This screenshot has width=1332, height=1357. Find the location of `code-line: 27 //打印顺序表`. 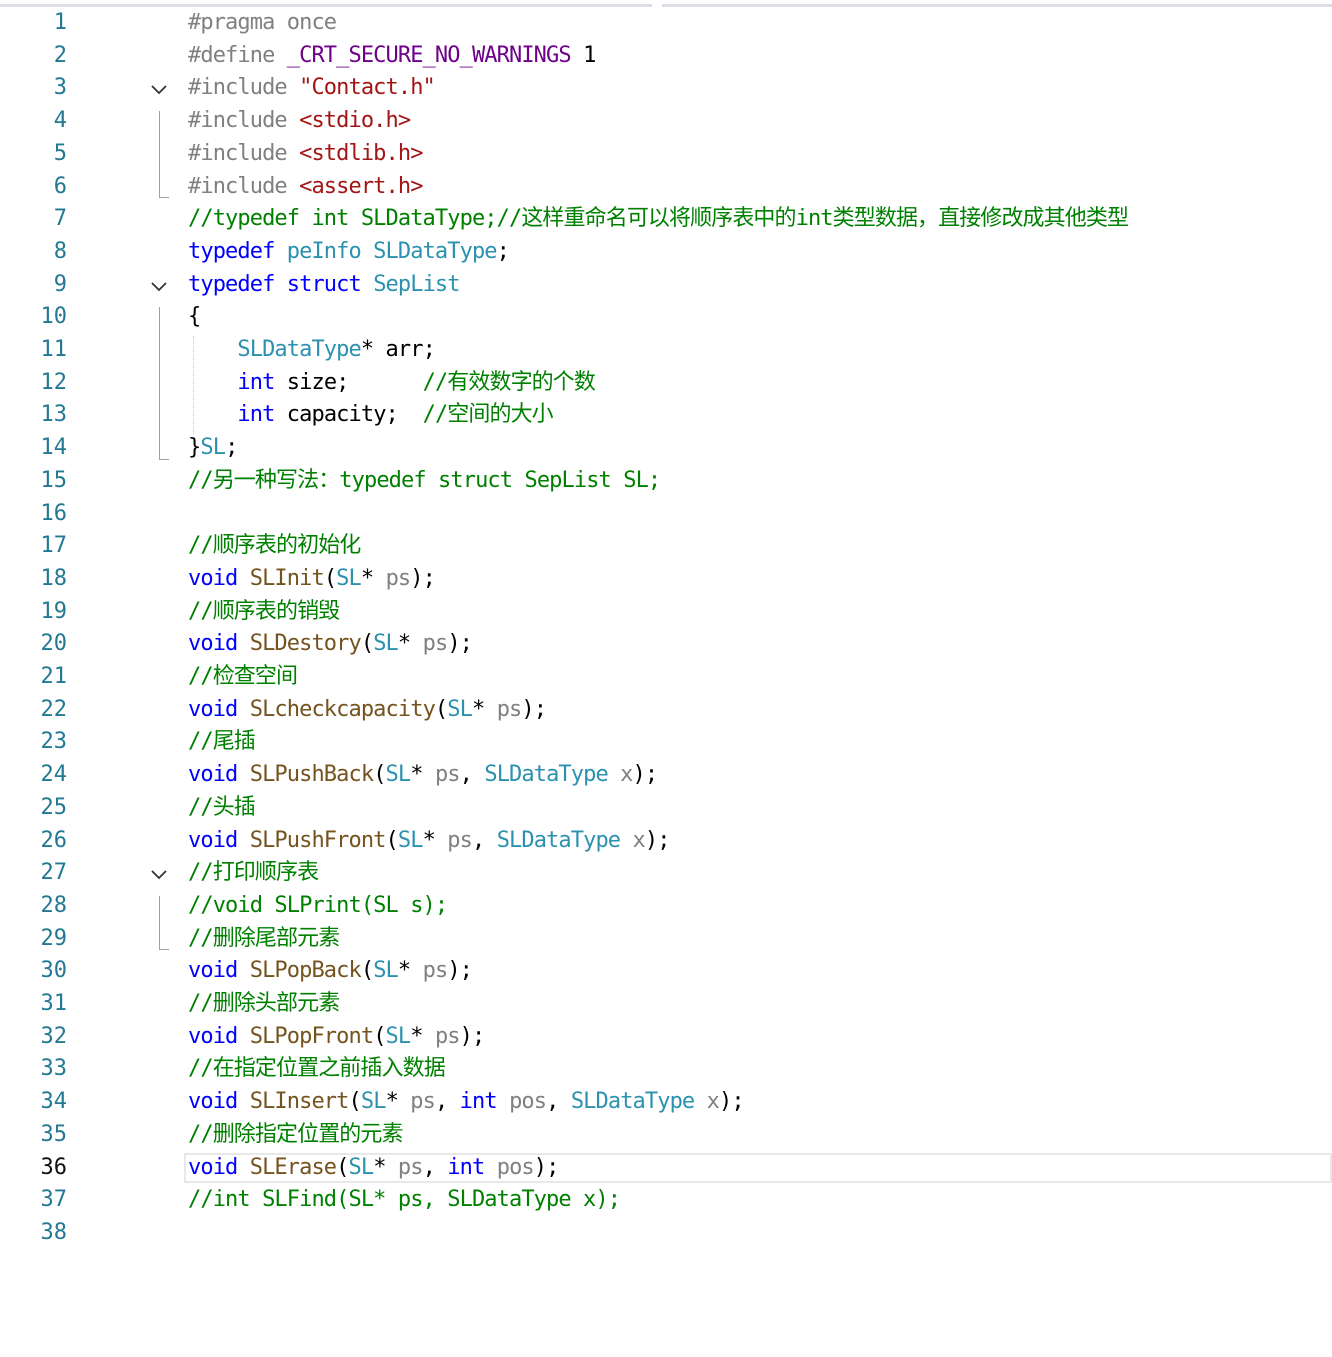

code-line: 27 //打印顺序表 is located at coordinates (666, 873).